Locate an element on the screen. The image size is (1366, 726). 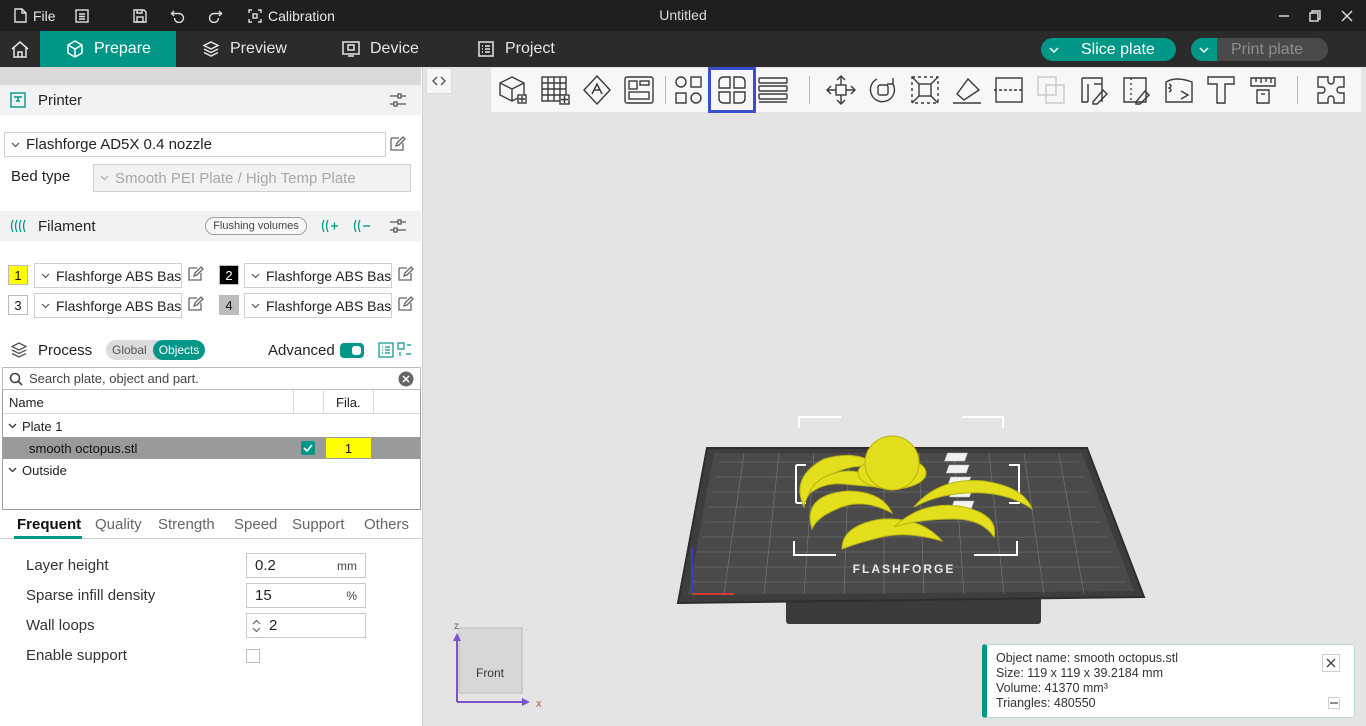
menu-button is located at coordinates (82, 15).